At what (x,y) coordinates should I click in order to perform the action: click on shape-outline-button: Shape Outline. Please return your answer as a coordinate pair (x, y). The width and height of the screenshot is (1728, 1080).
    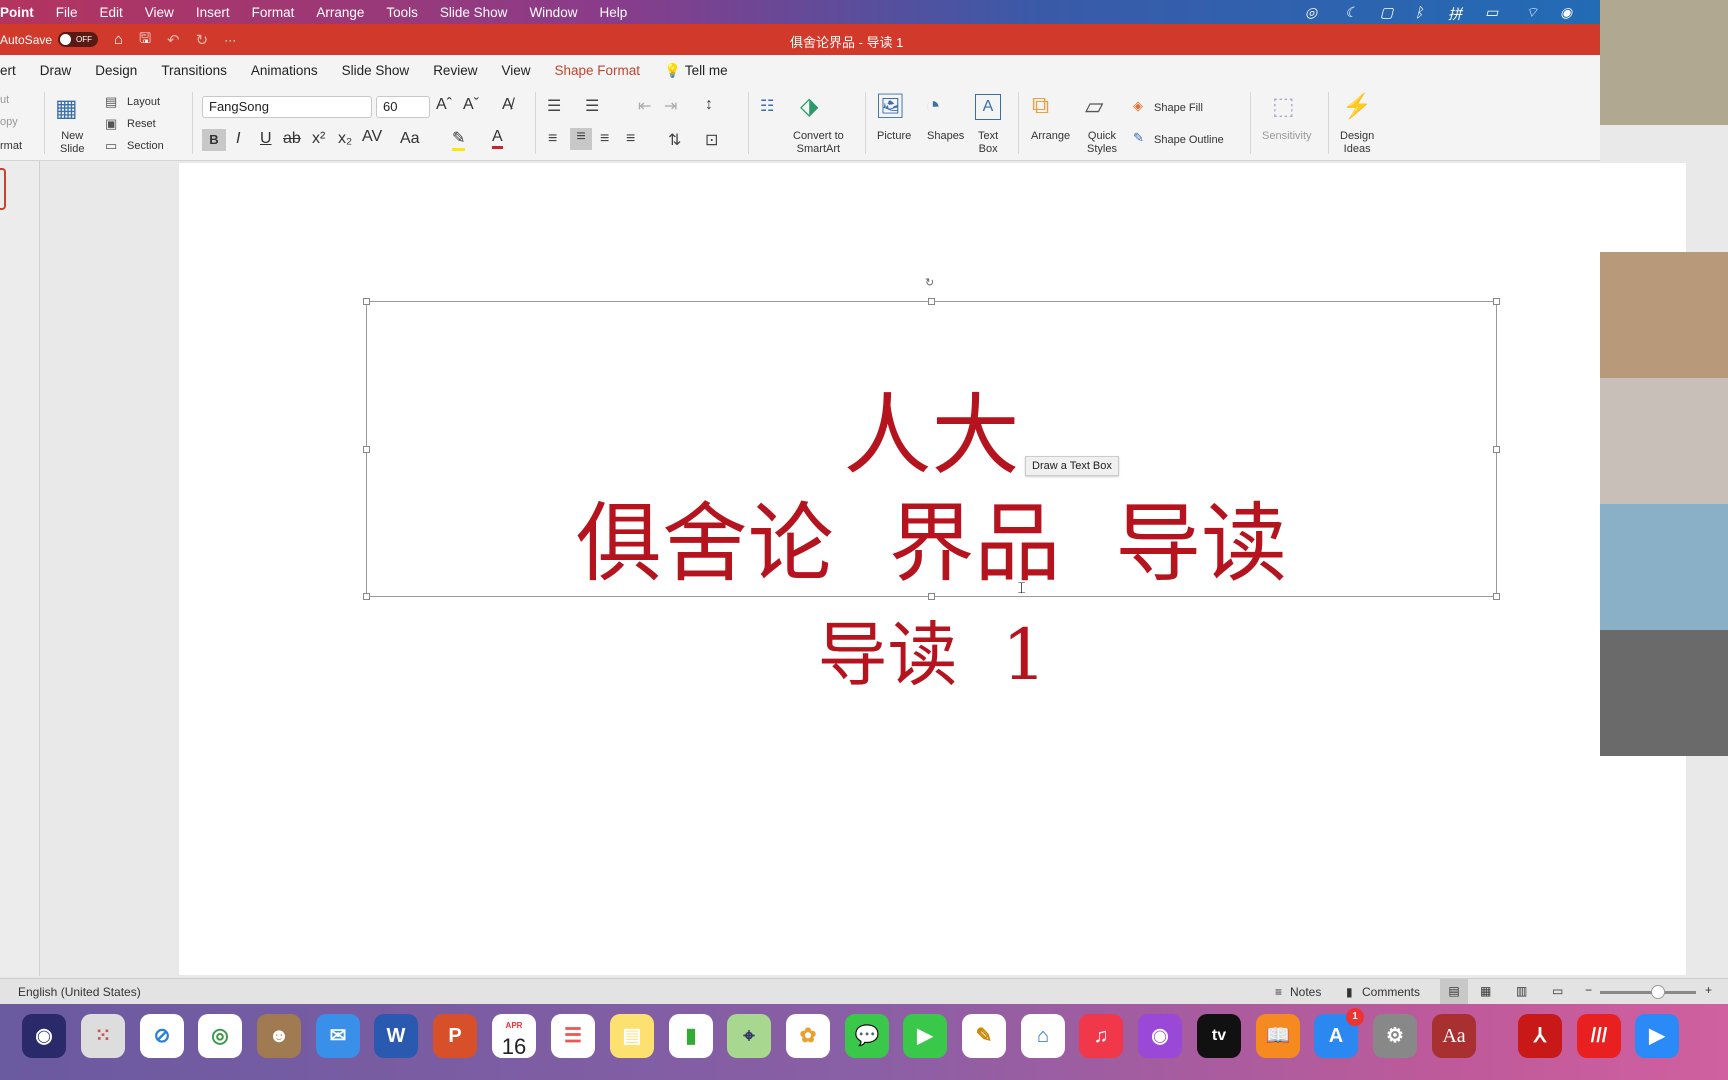
    Looking at the image, I should click on (1189, 140).